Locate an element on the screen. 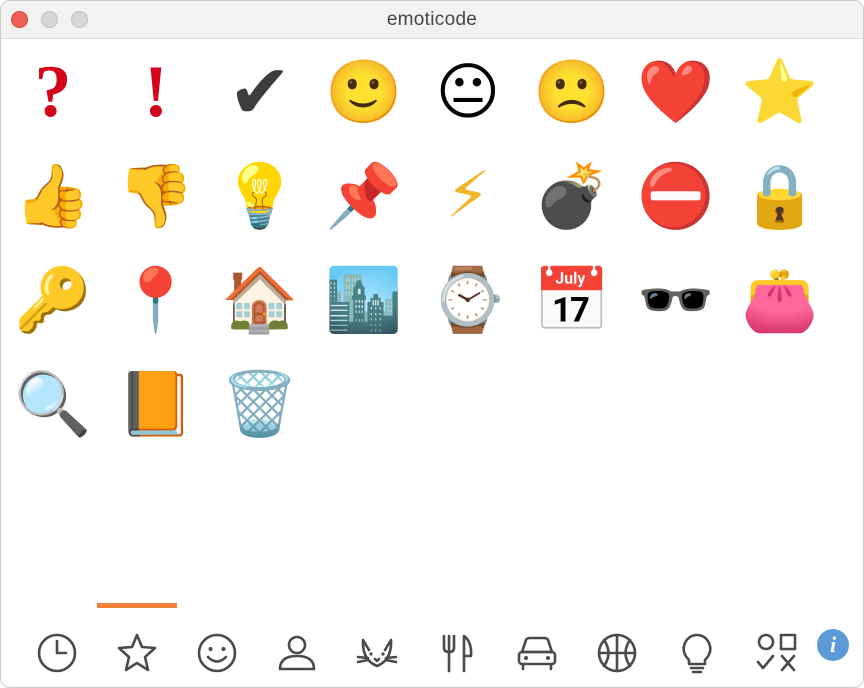 This screenshot has height=688, width=864. emoji-magnifying-glass: 🔍 is located at coordinates (53, 404).